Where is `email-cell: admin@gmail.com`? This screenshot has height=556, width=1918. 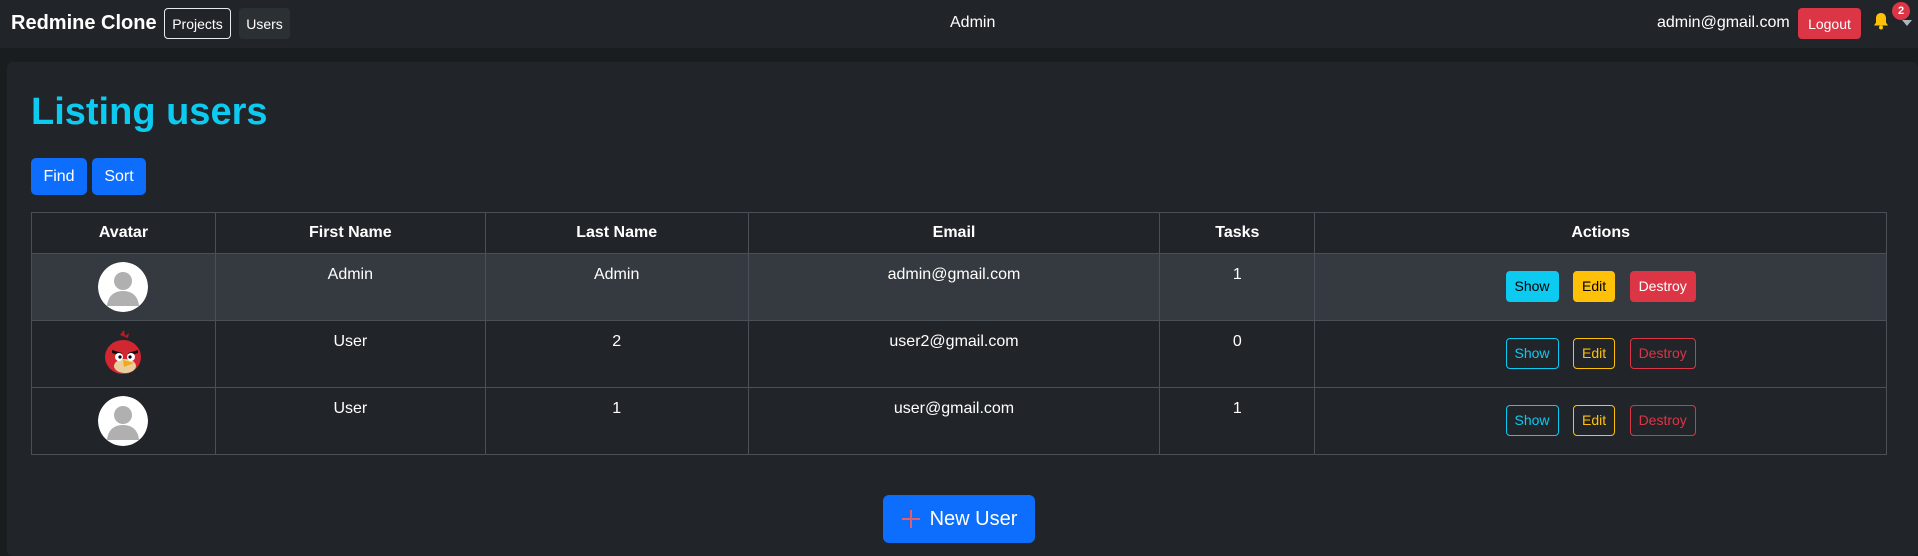 email-cell: admin@gmail.com is located at coordinates (954, 287).